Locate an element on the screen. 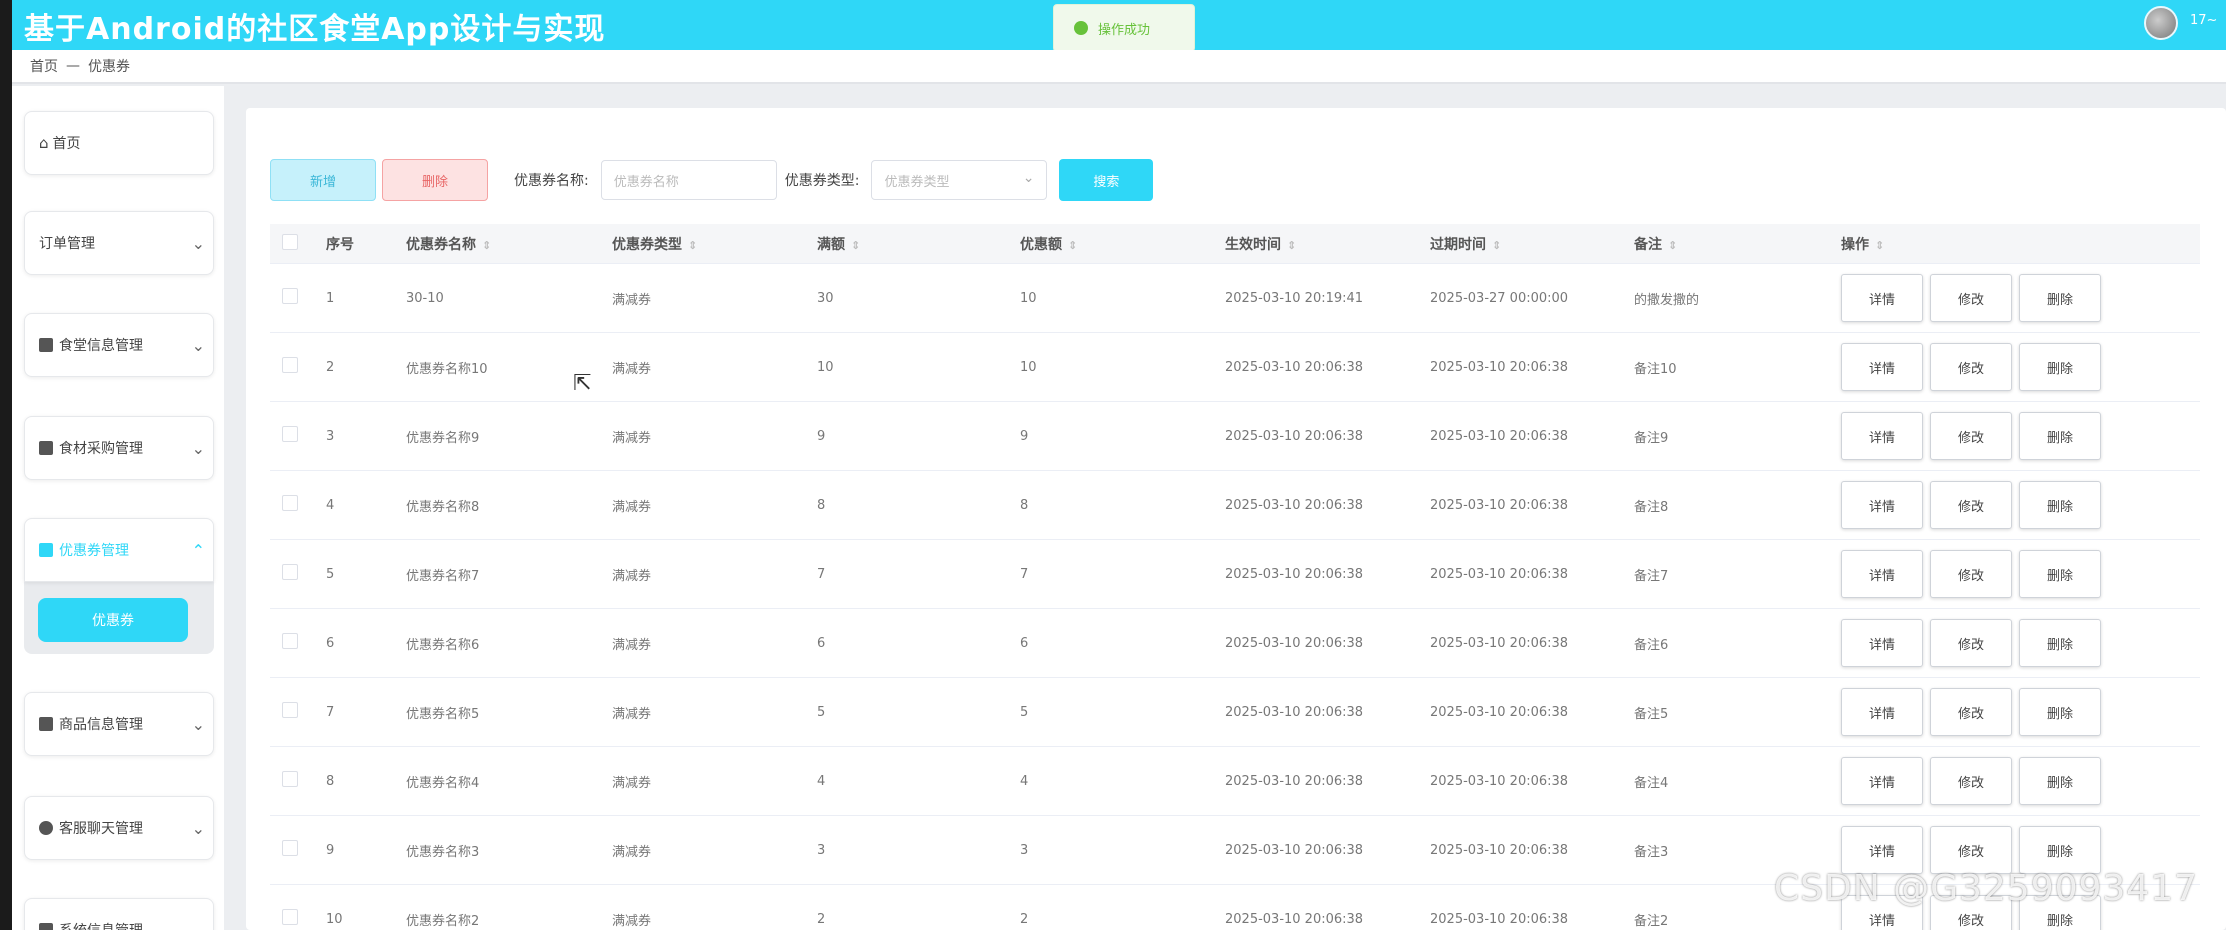  sidebar-item-chat: 客服聊天管理 ⌄ is located at coordinates (119, 828).